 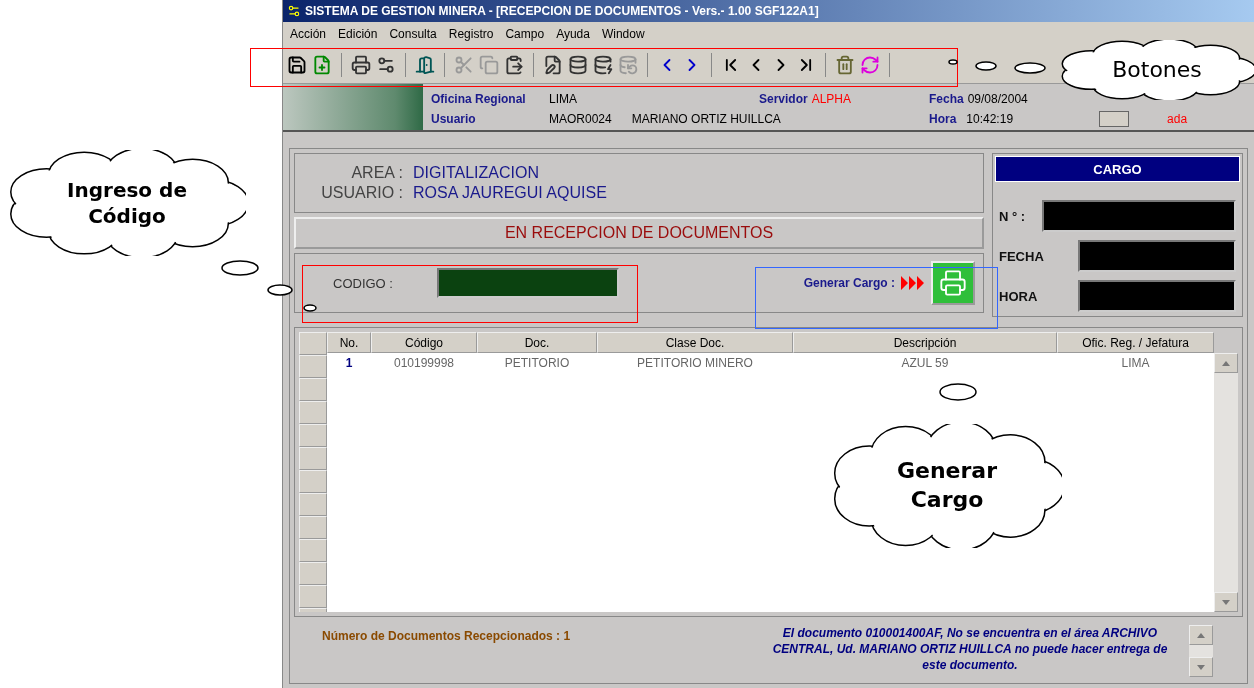 I want to click on menu-item: Ayuda, so click(x=573, y=34).